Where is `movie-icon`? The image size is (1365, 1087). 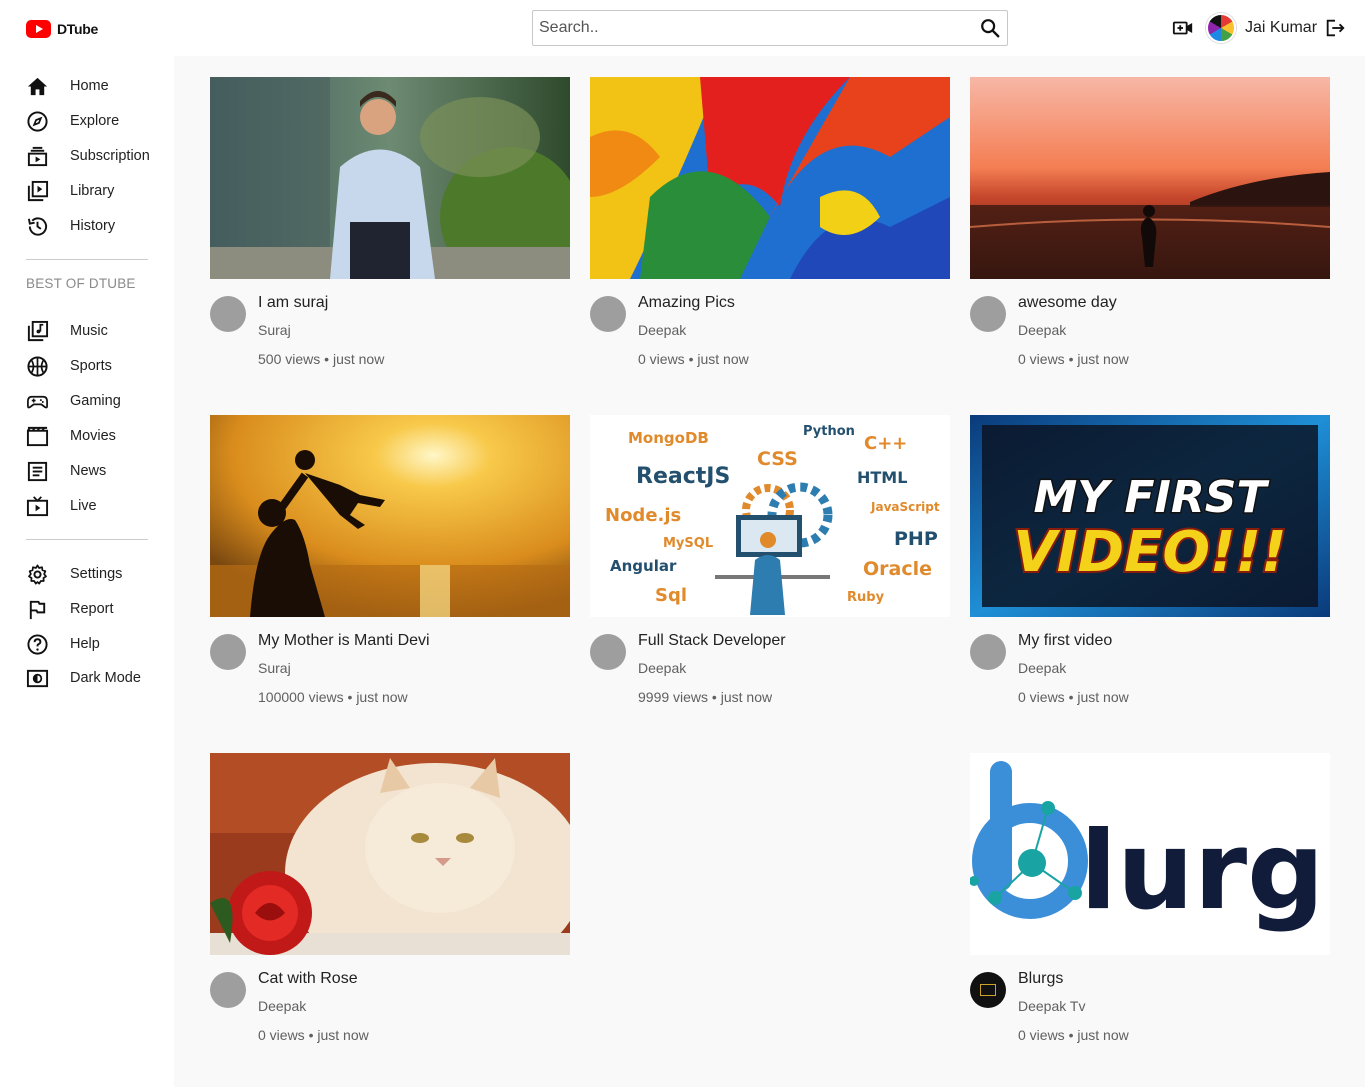 movie-icon is located at coordinates (37, 436).